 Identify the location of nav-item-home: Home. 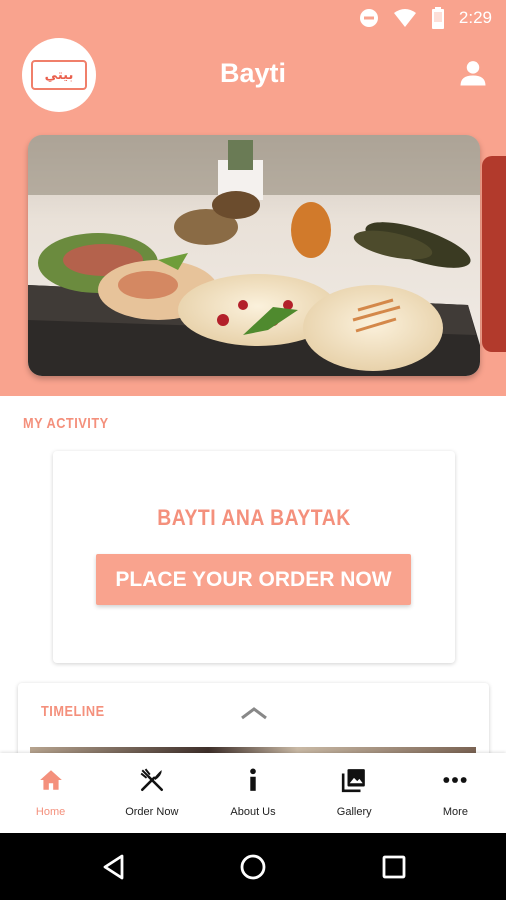
(50, 793).